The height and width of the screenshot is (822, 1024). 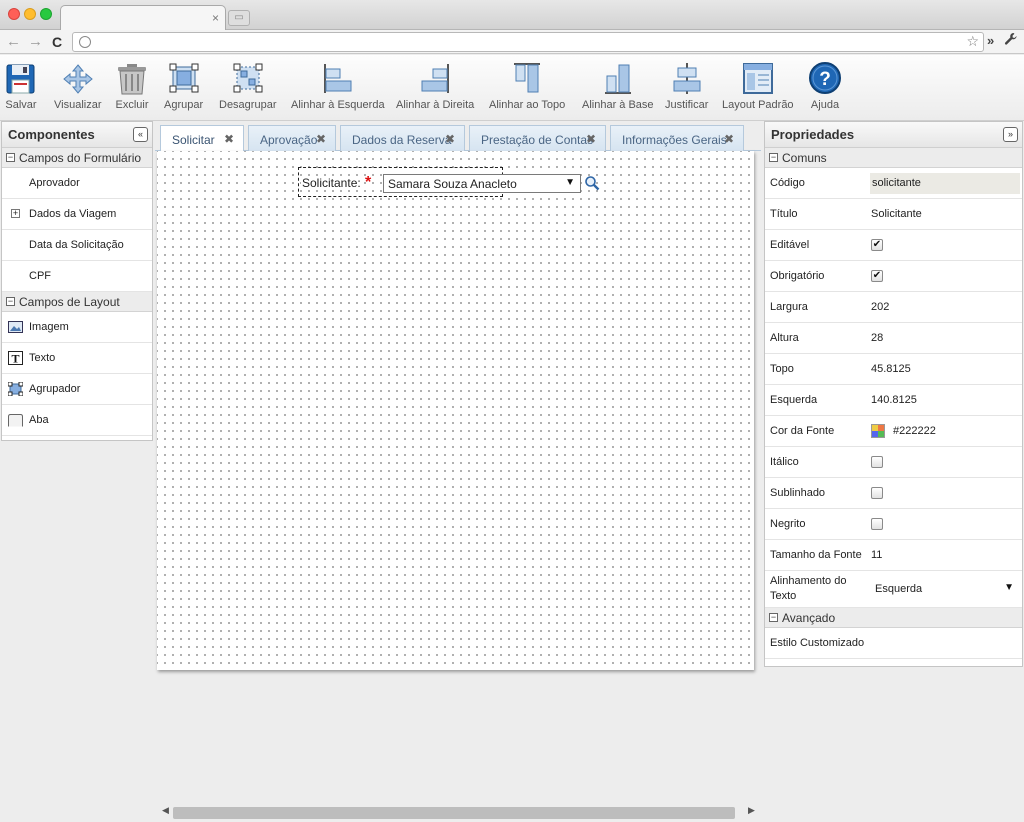 What do you see at coordinates (876, 555) in the screenshot?
I see `tamanho-fonte-input: 11` at bounding box center [876, 555].